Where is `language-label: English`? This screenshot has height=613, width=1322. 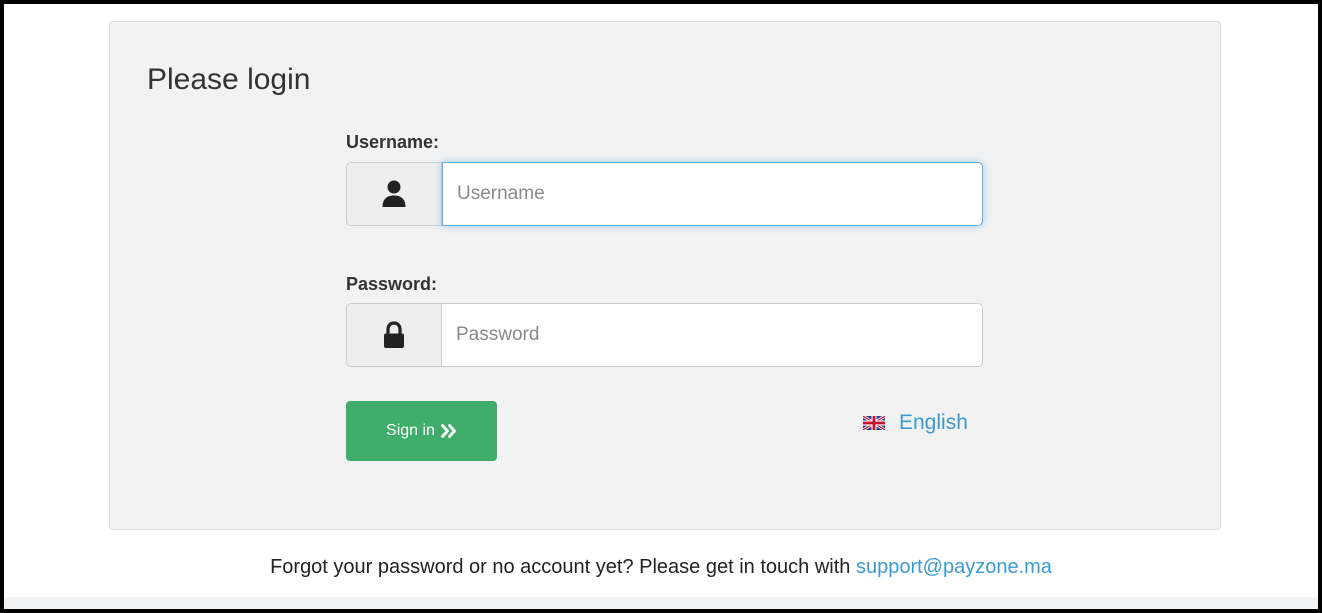 language-label: English is located at coordinates (933, 422).